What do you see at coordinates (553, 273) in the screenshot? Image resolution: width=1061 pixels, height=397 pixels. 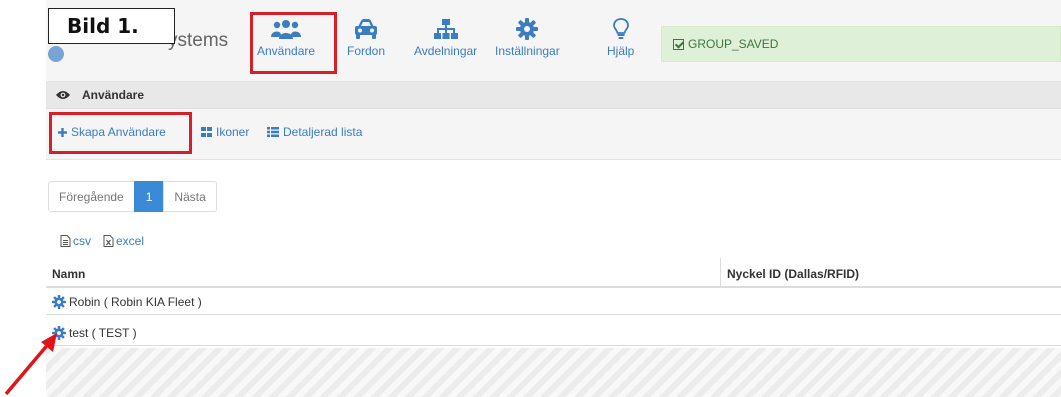 I see `table-header: Namn Nyckel ID (Dallas/RFID)` at bounding box center [553, 273].